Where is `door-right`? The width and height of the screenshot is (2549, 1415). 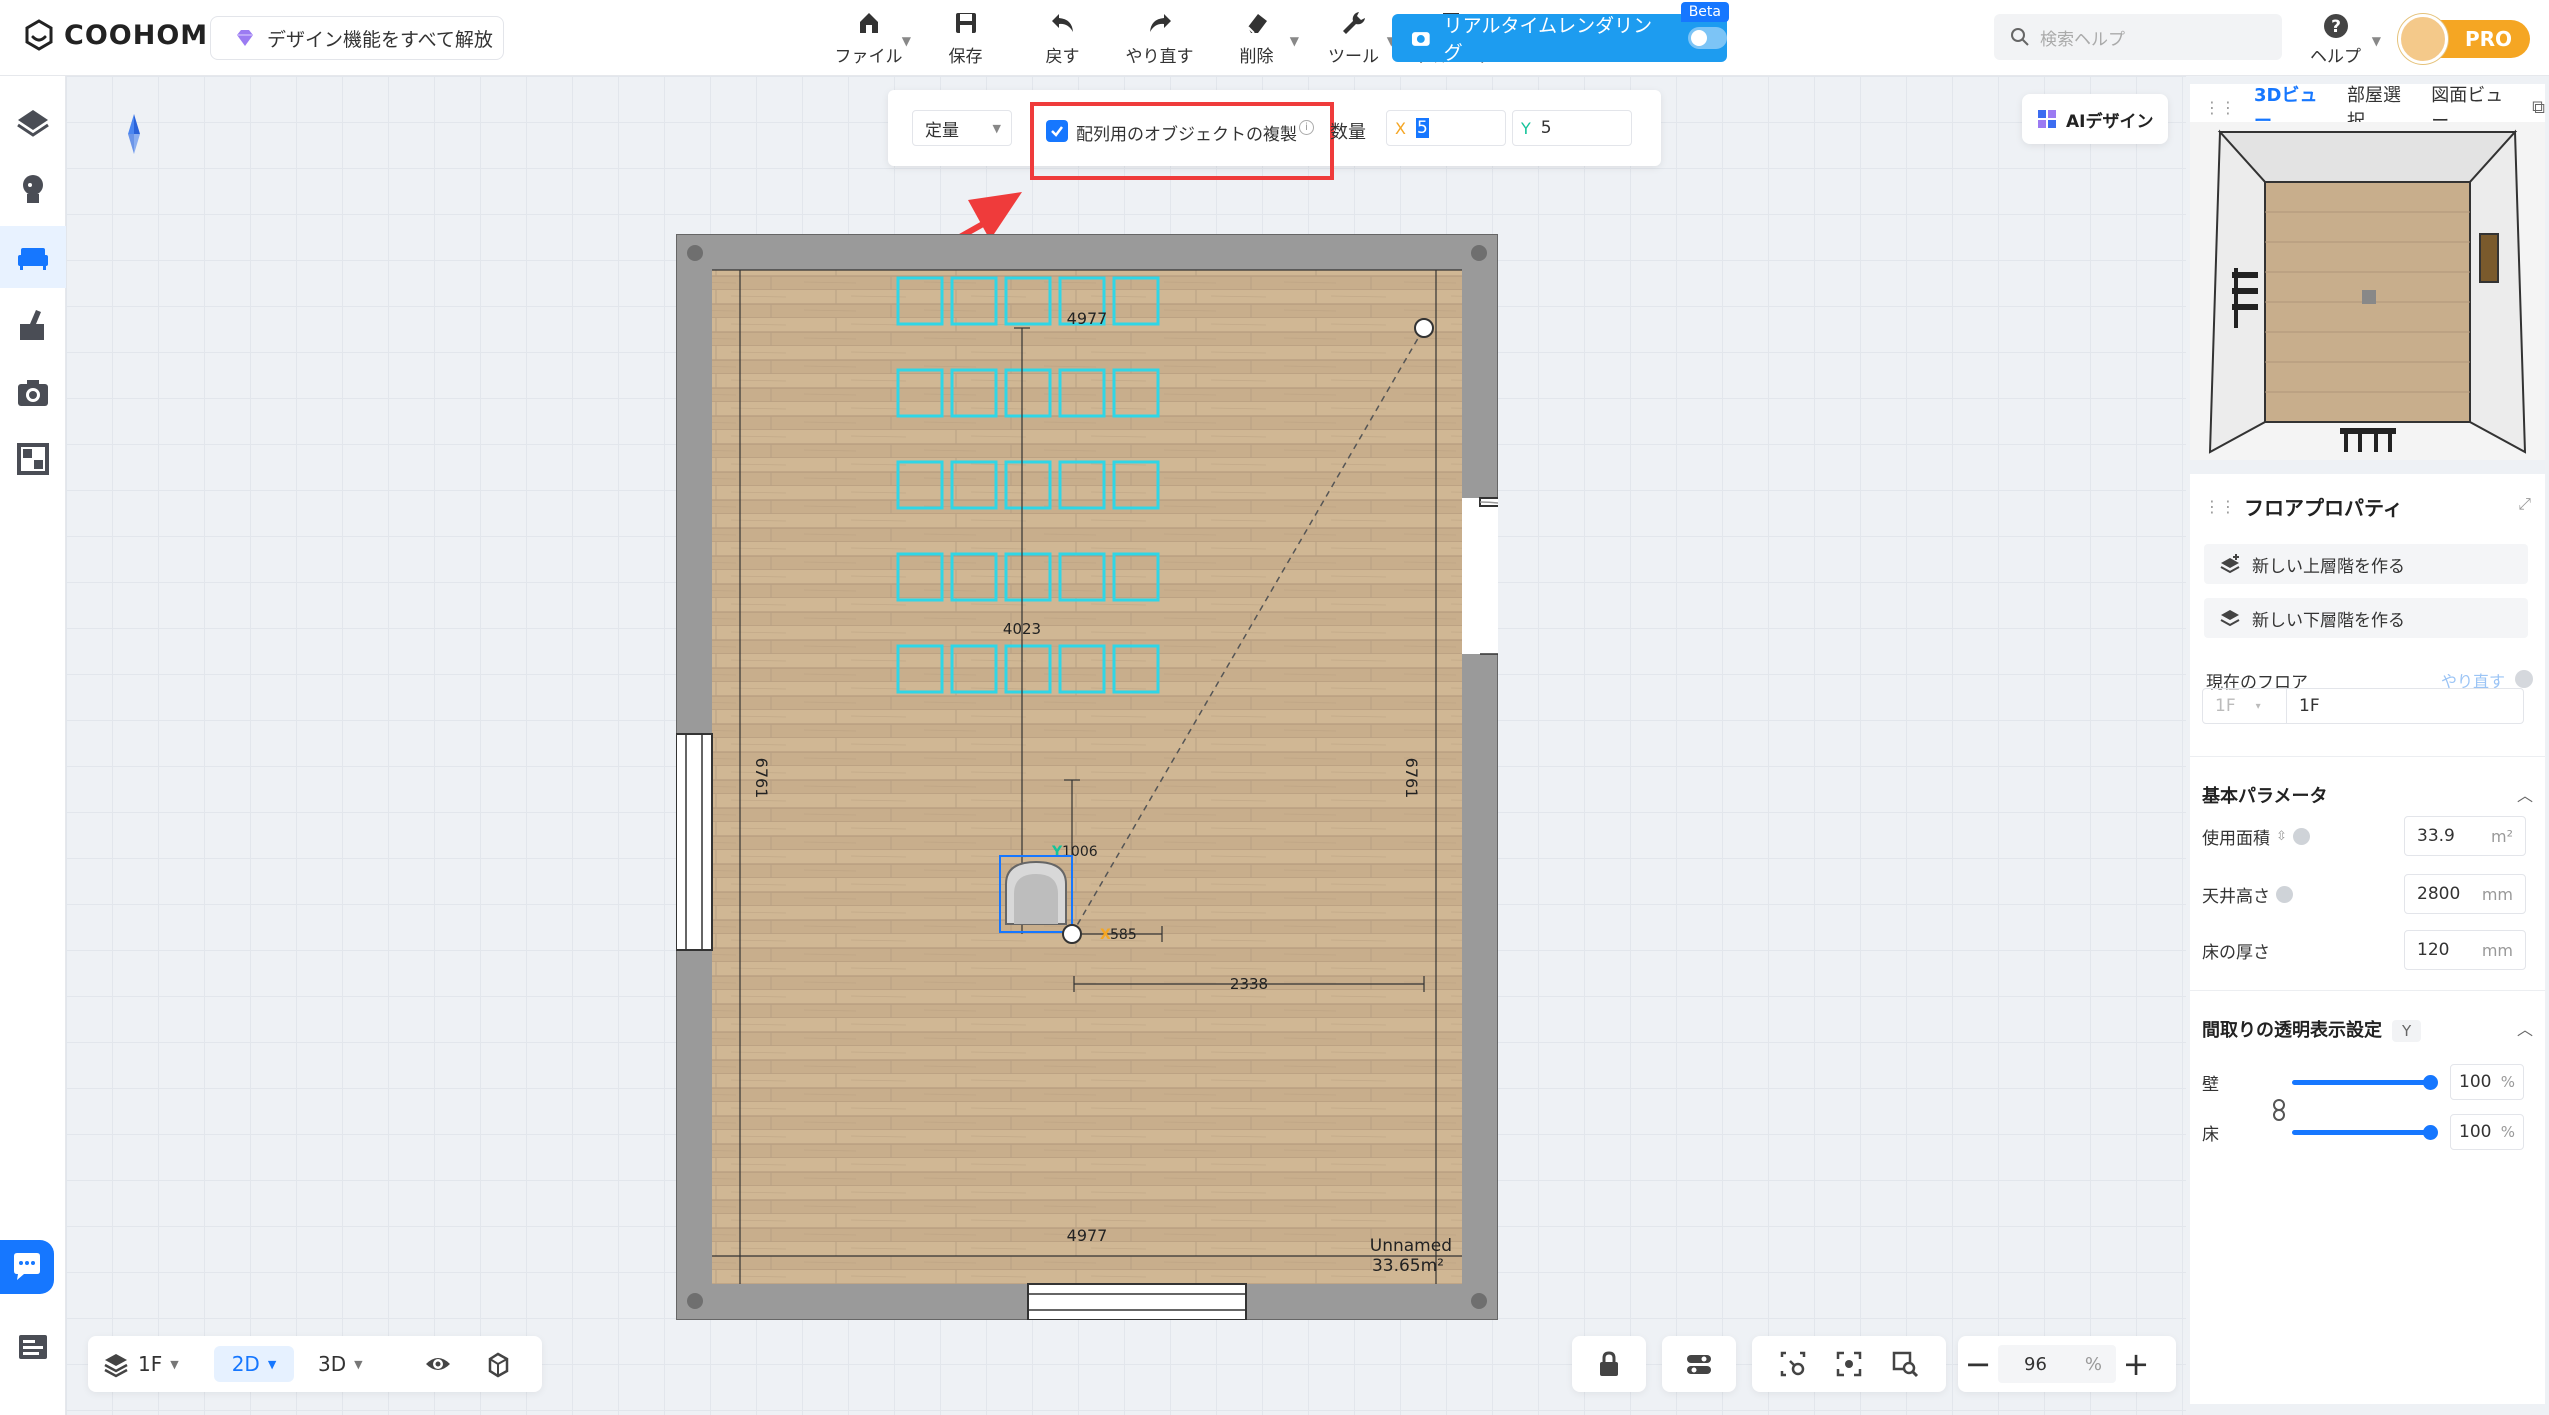 door-right is located at coordinates (1480, 576).